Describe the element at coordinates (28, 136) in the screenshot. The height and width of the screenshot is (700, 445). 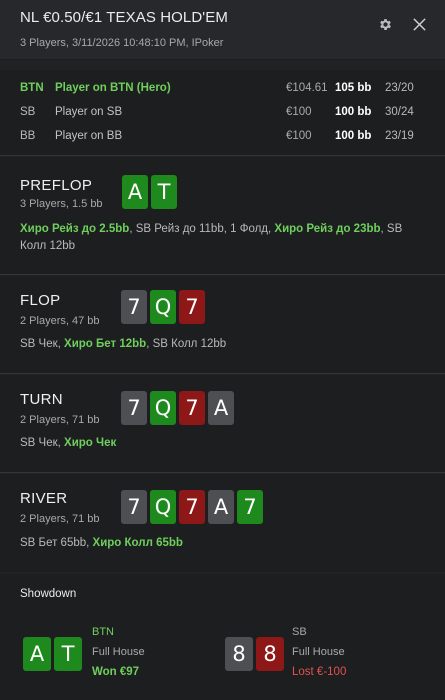
I see `player-position: BB` at that location.